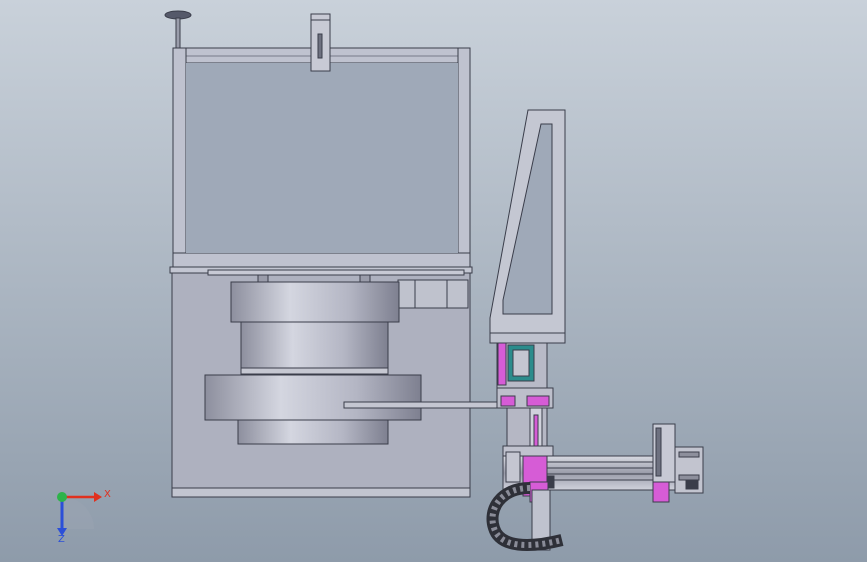 Image resolution: width=867 pixels, height=562 pixels. What do you see at coordinates (313, 397) in the screenshot?
I see `drum-main-section` at bounding box center [313, 397].